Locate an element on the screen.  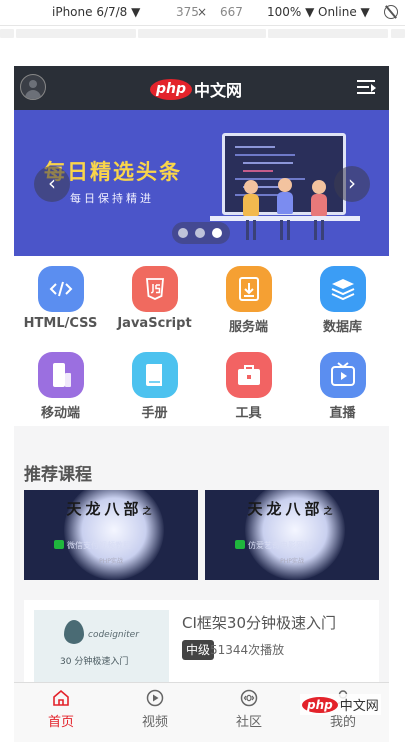
tab-label: 社区 is located at coordinates (248, 722).